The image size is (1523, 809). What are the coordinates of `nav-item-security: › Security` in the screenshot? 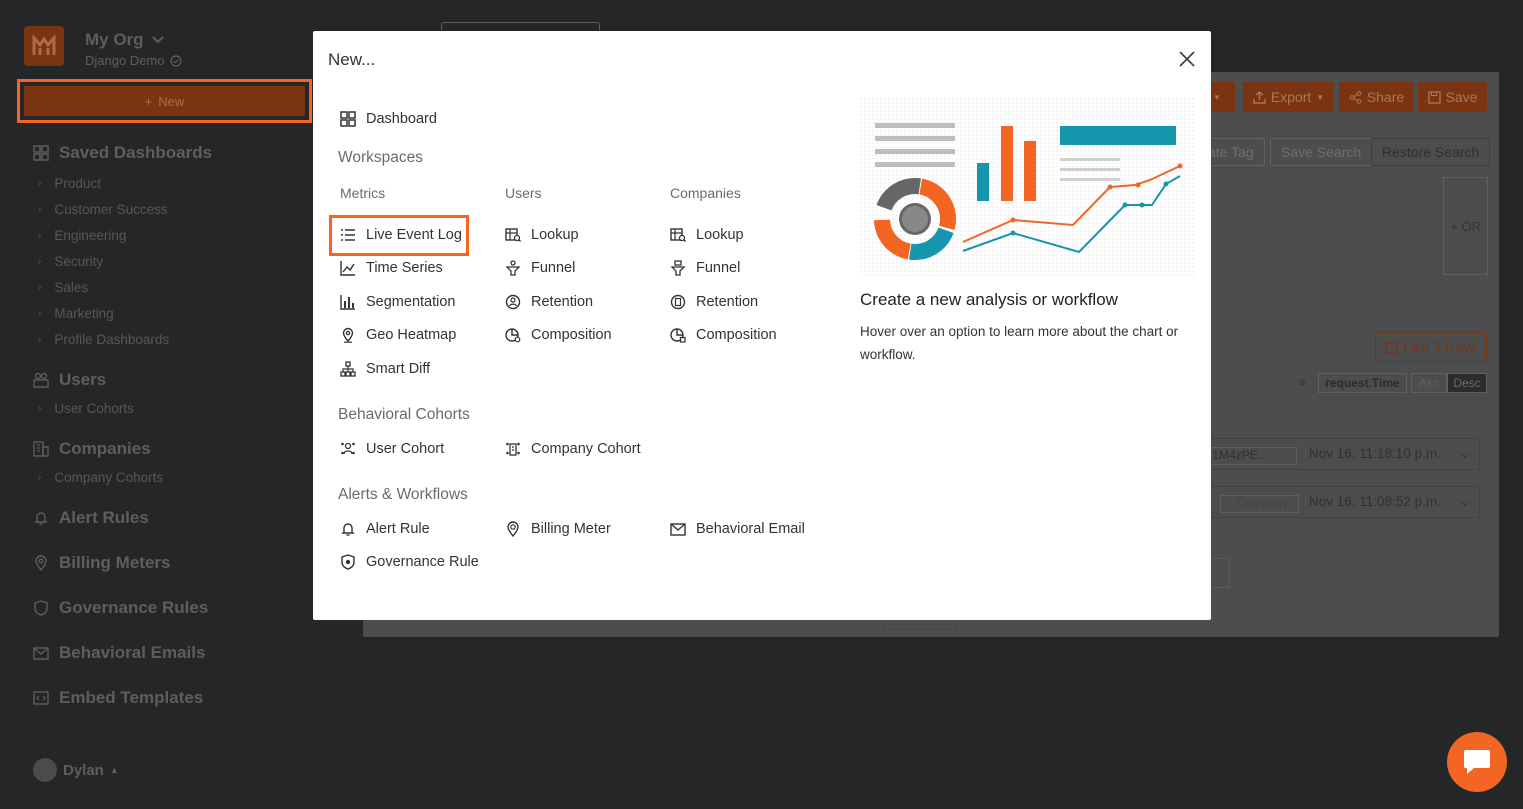 It's located at (70, 261).